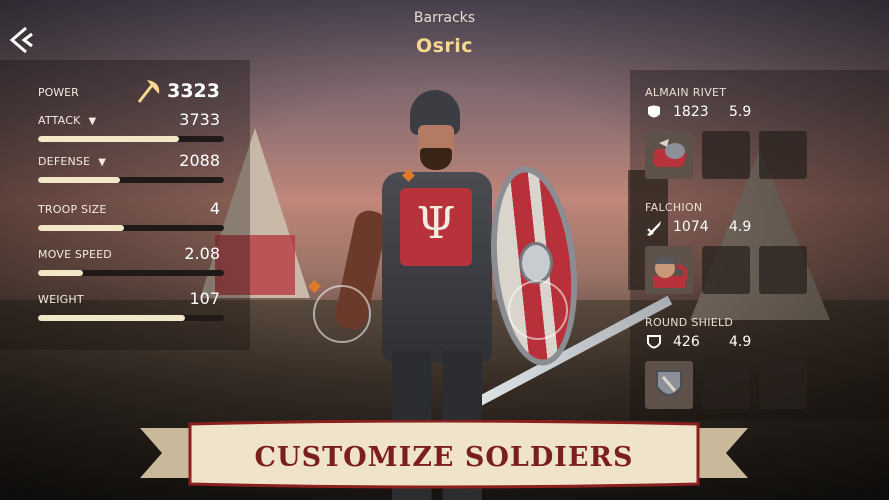 This screenshot has width=889, height=500. I want to click on attack-label-text: ATTACK, so click(59, 120).